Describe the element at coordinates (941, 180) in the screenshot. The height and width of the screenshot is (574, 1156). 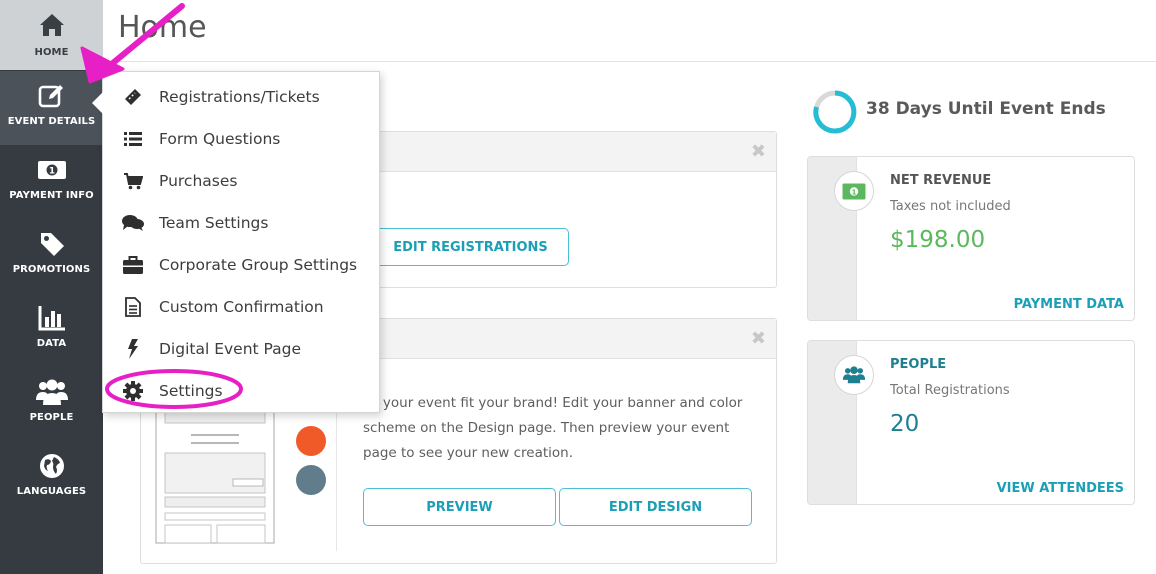
I see `stat-title: NET REVENUE` at that location.